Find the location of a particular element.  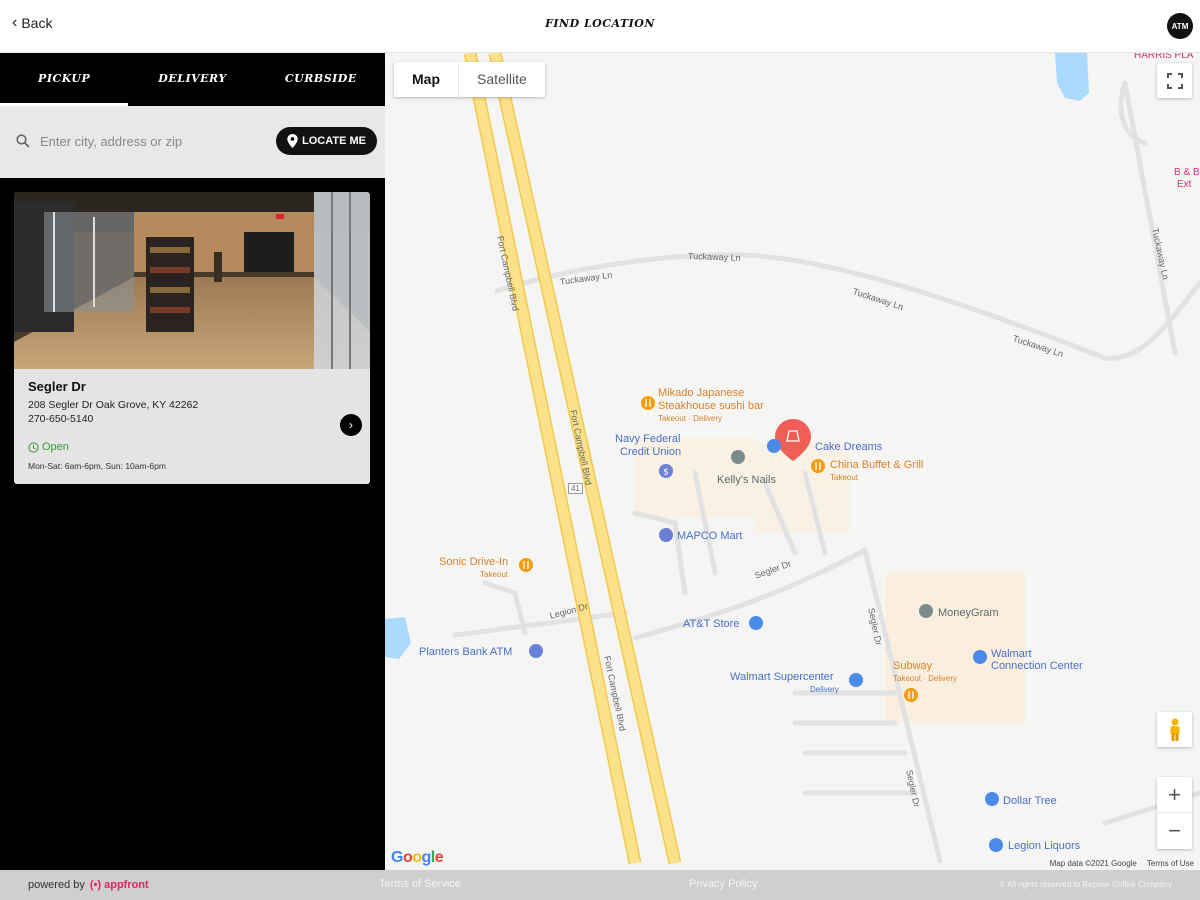

tab-delivery: DELIVERY is located at coordinates (192, 79).